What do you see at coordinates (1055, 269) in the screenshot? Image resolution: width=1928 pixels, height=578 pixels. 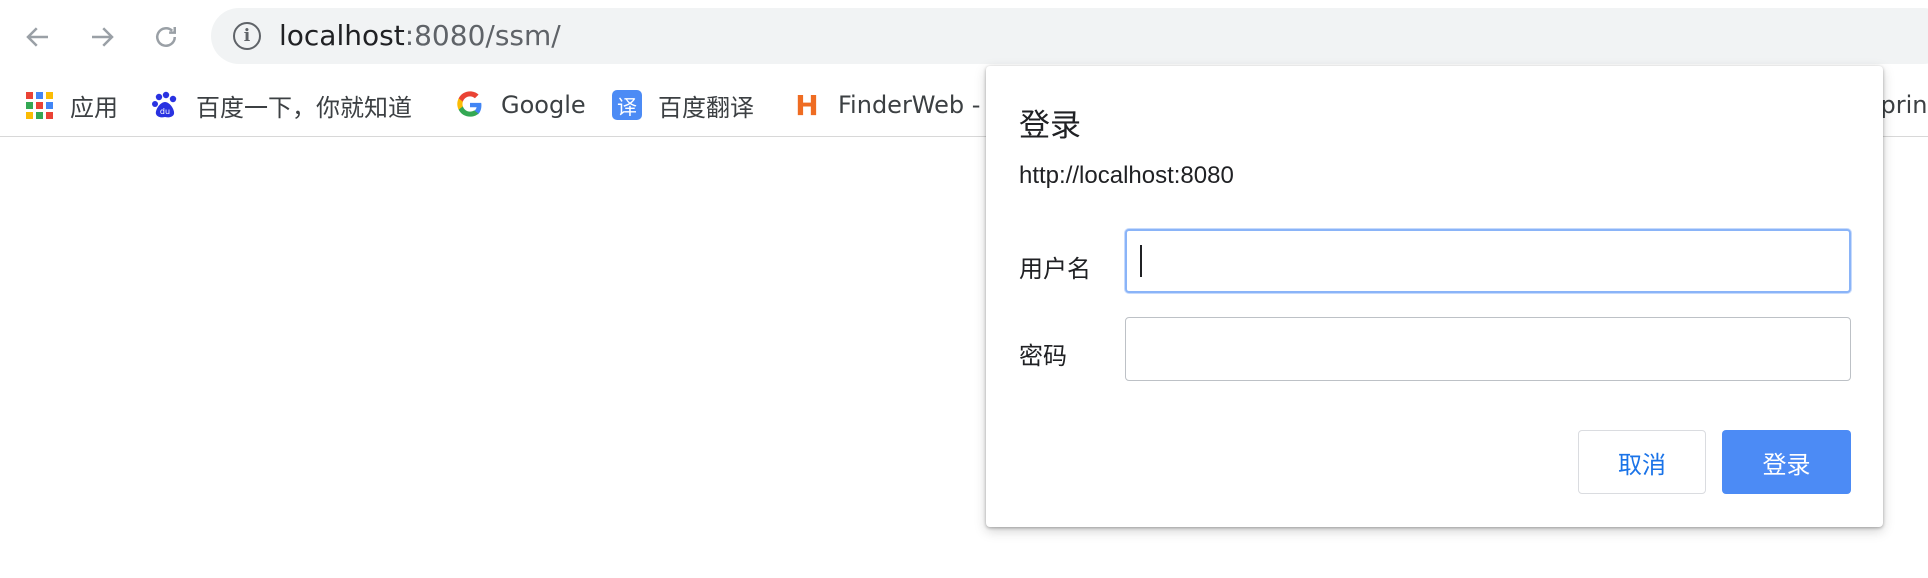 I see `username-label: 用户名` at bounding box center [1055, 269].